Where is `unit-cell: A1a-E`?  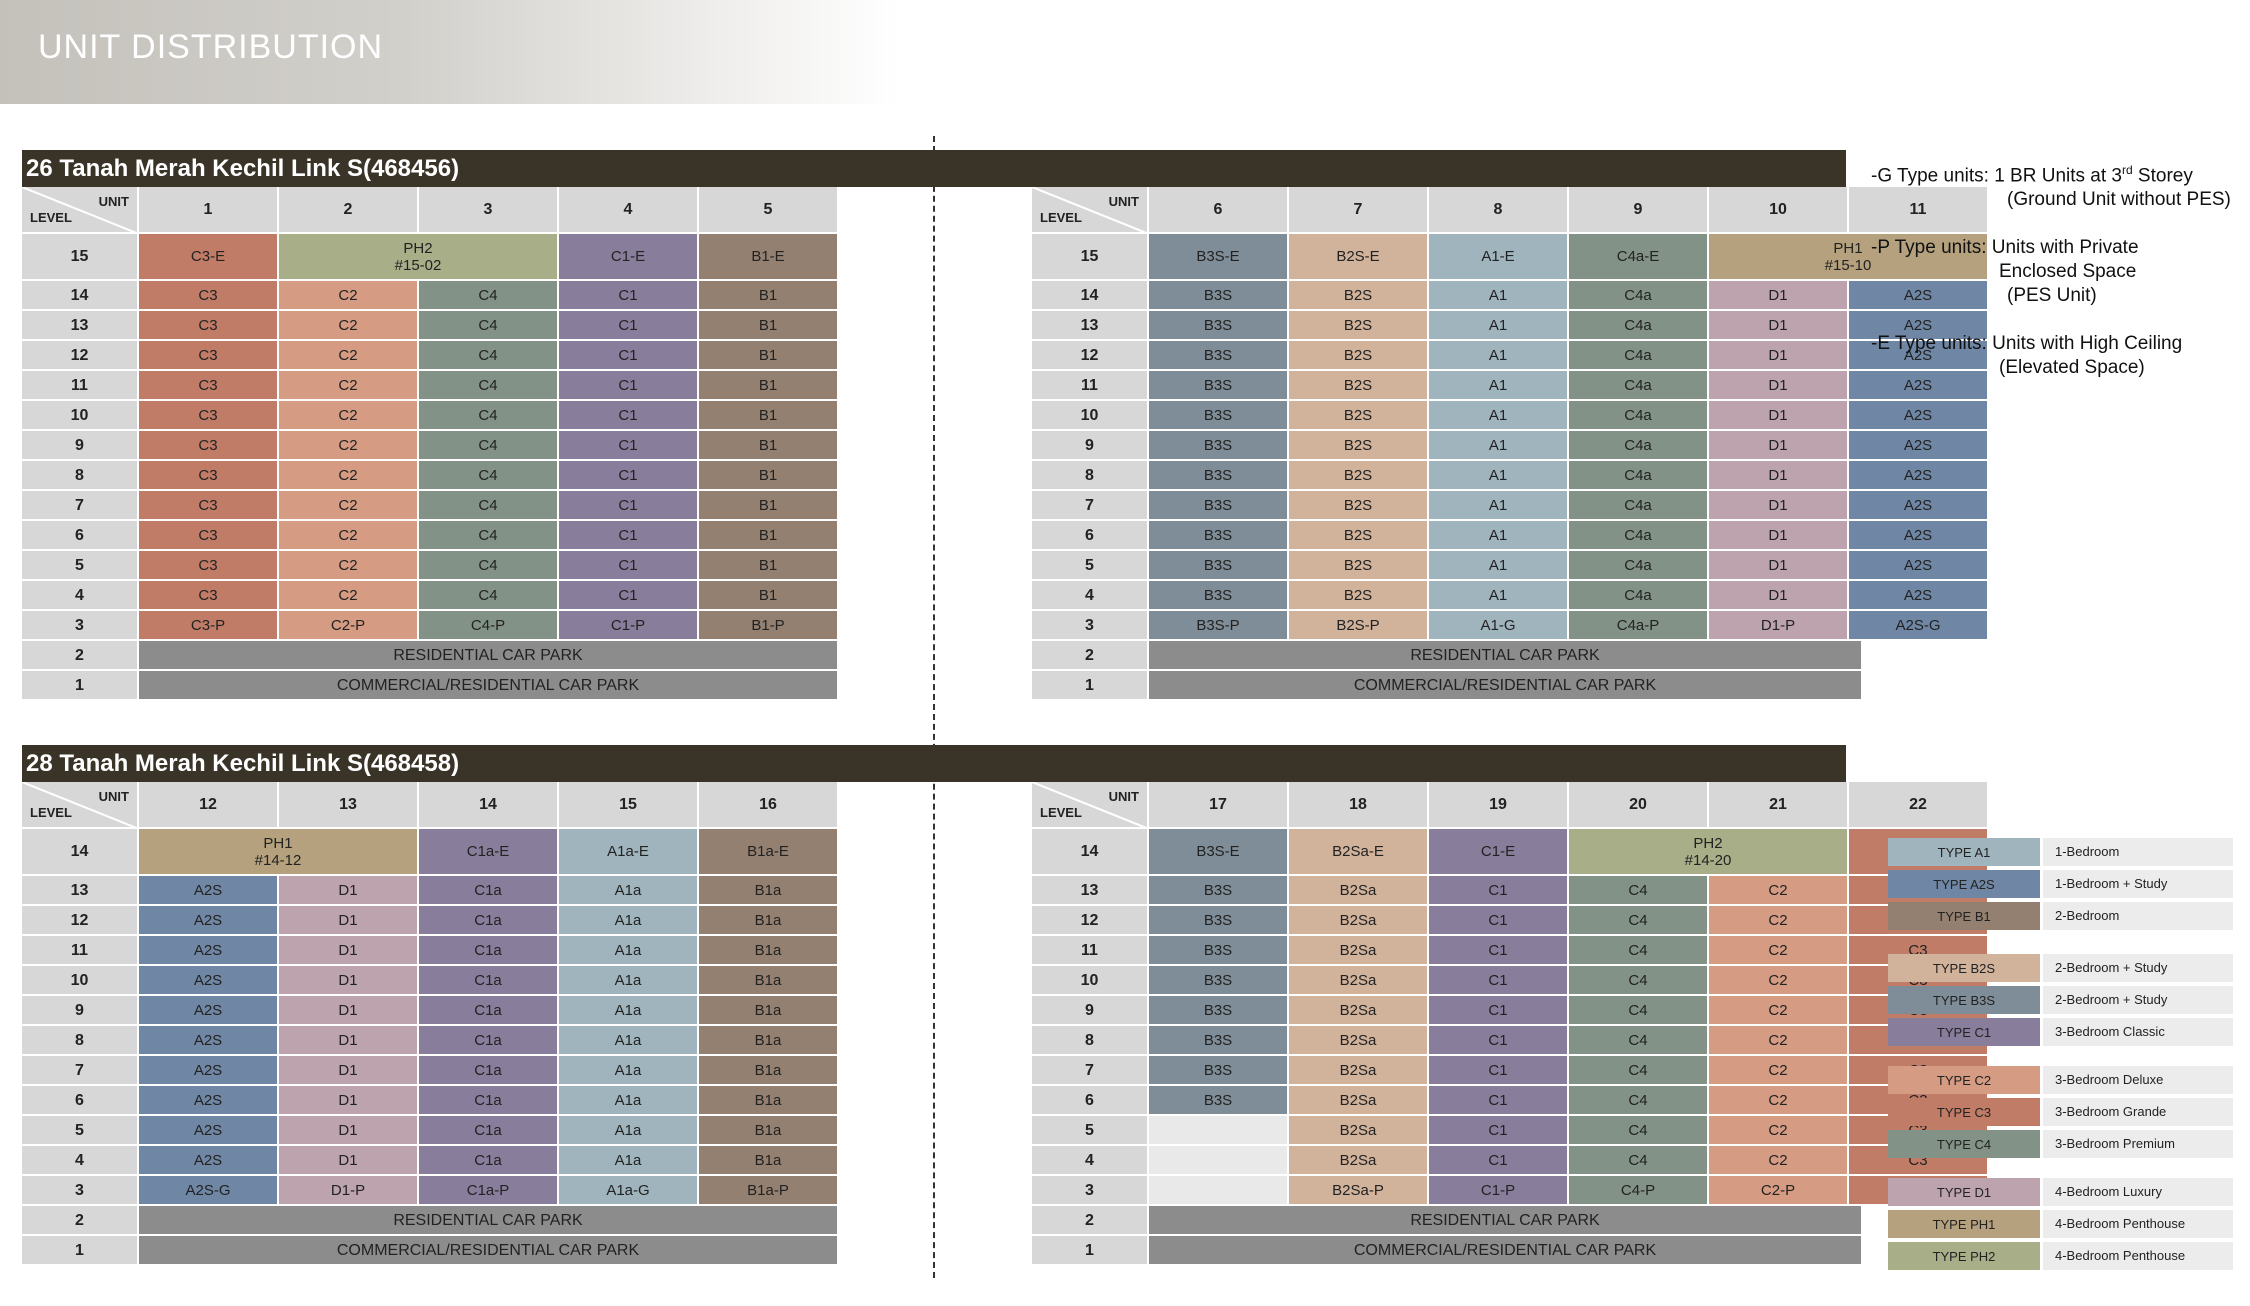
unit-cell: A1a-E is located at coordinates (629, 852).